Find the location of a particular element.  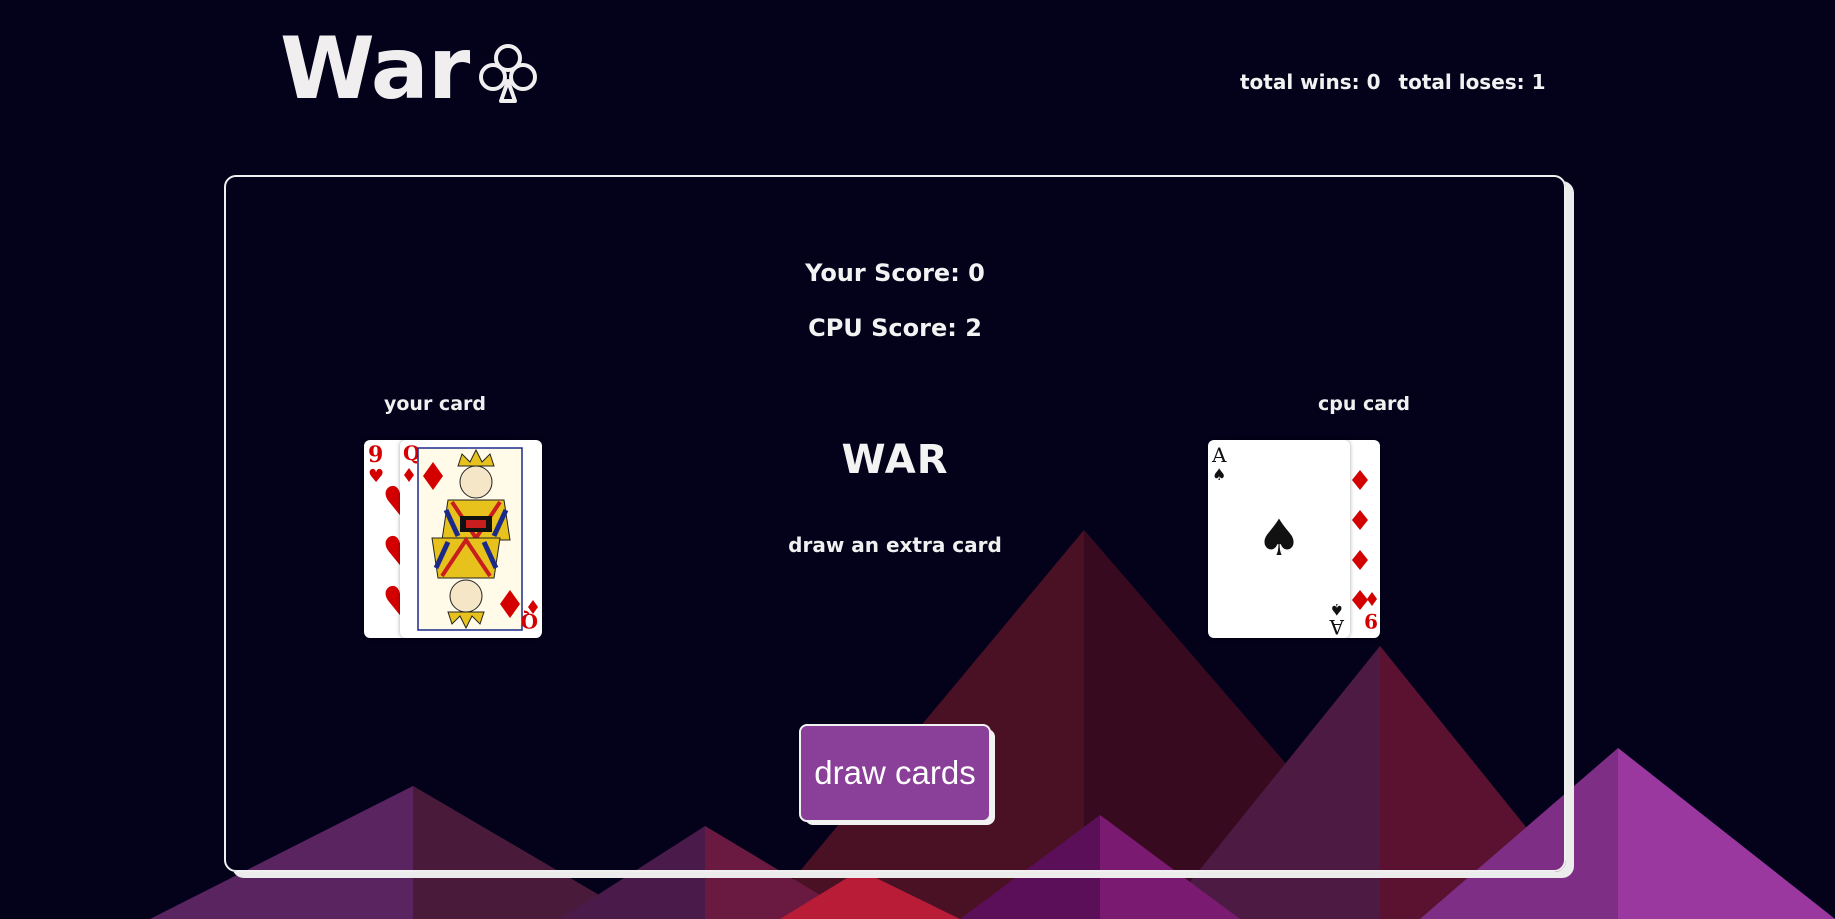

cpu-score: CPU Score: 2 is located at coordinates (895, 328).